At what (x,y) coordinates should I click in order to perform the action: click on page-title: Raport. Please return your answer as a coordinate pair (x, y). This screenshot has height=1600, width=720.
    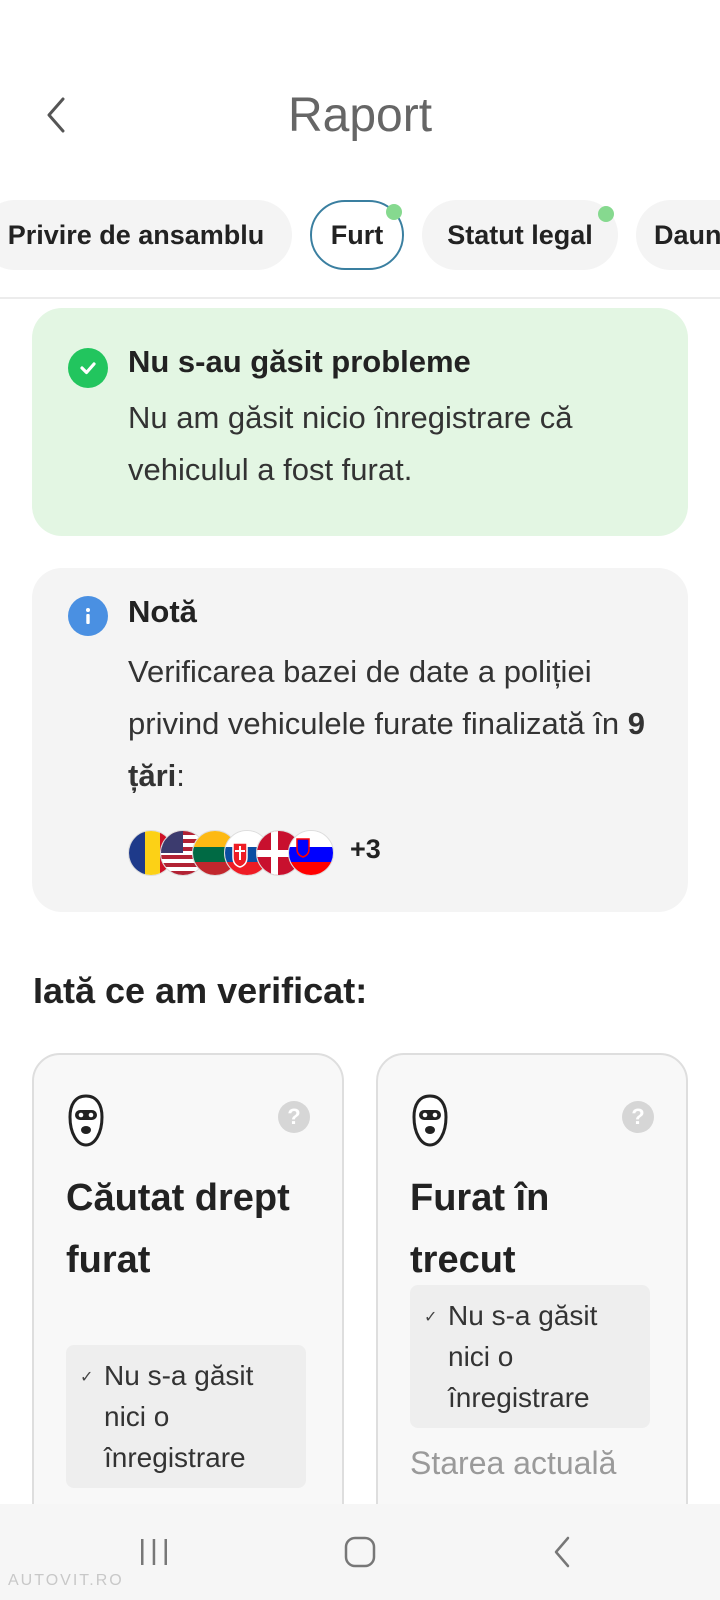
    Looking at the image, I should click on (360, 115).